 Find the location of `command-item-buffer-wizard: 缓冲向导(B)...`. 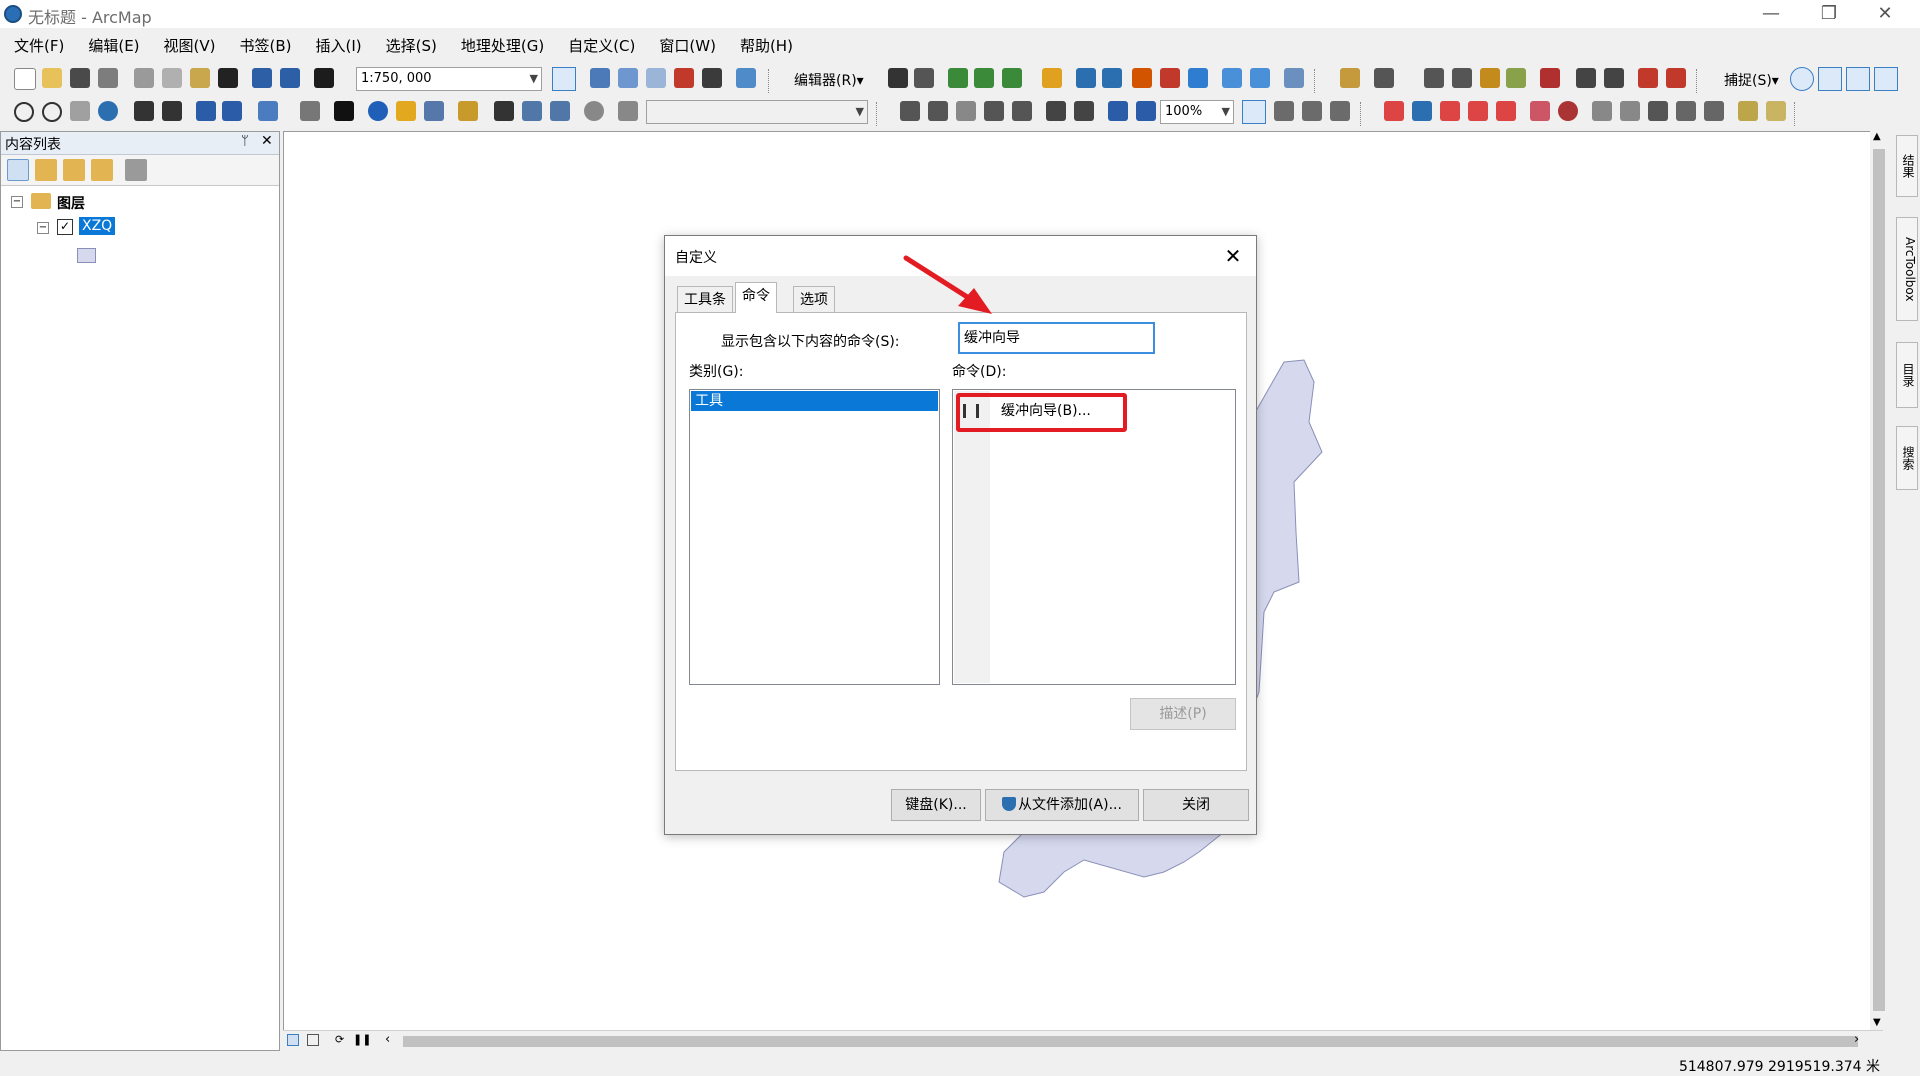

command-item-buffer-wizard: 缓冲向导(B)... is located at coordinates (1041, 412).